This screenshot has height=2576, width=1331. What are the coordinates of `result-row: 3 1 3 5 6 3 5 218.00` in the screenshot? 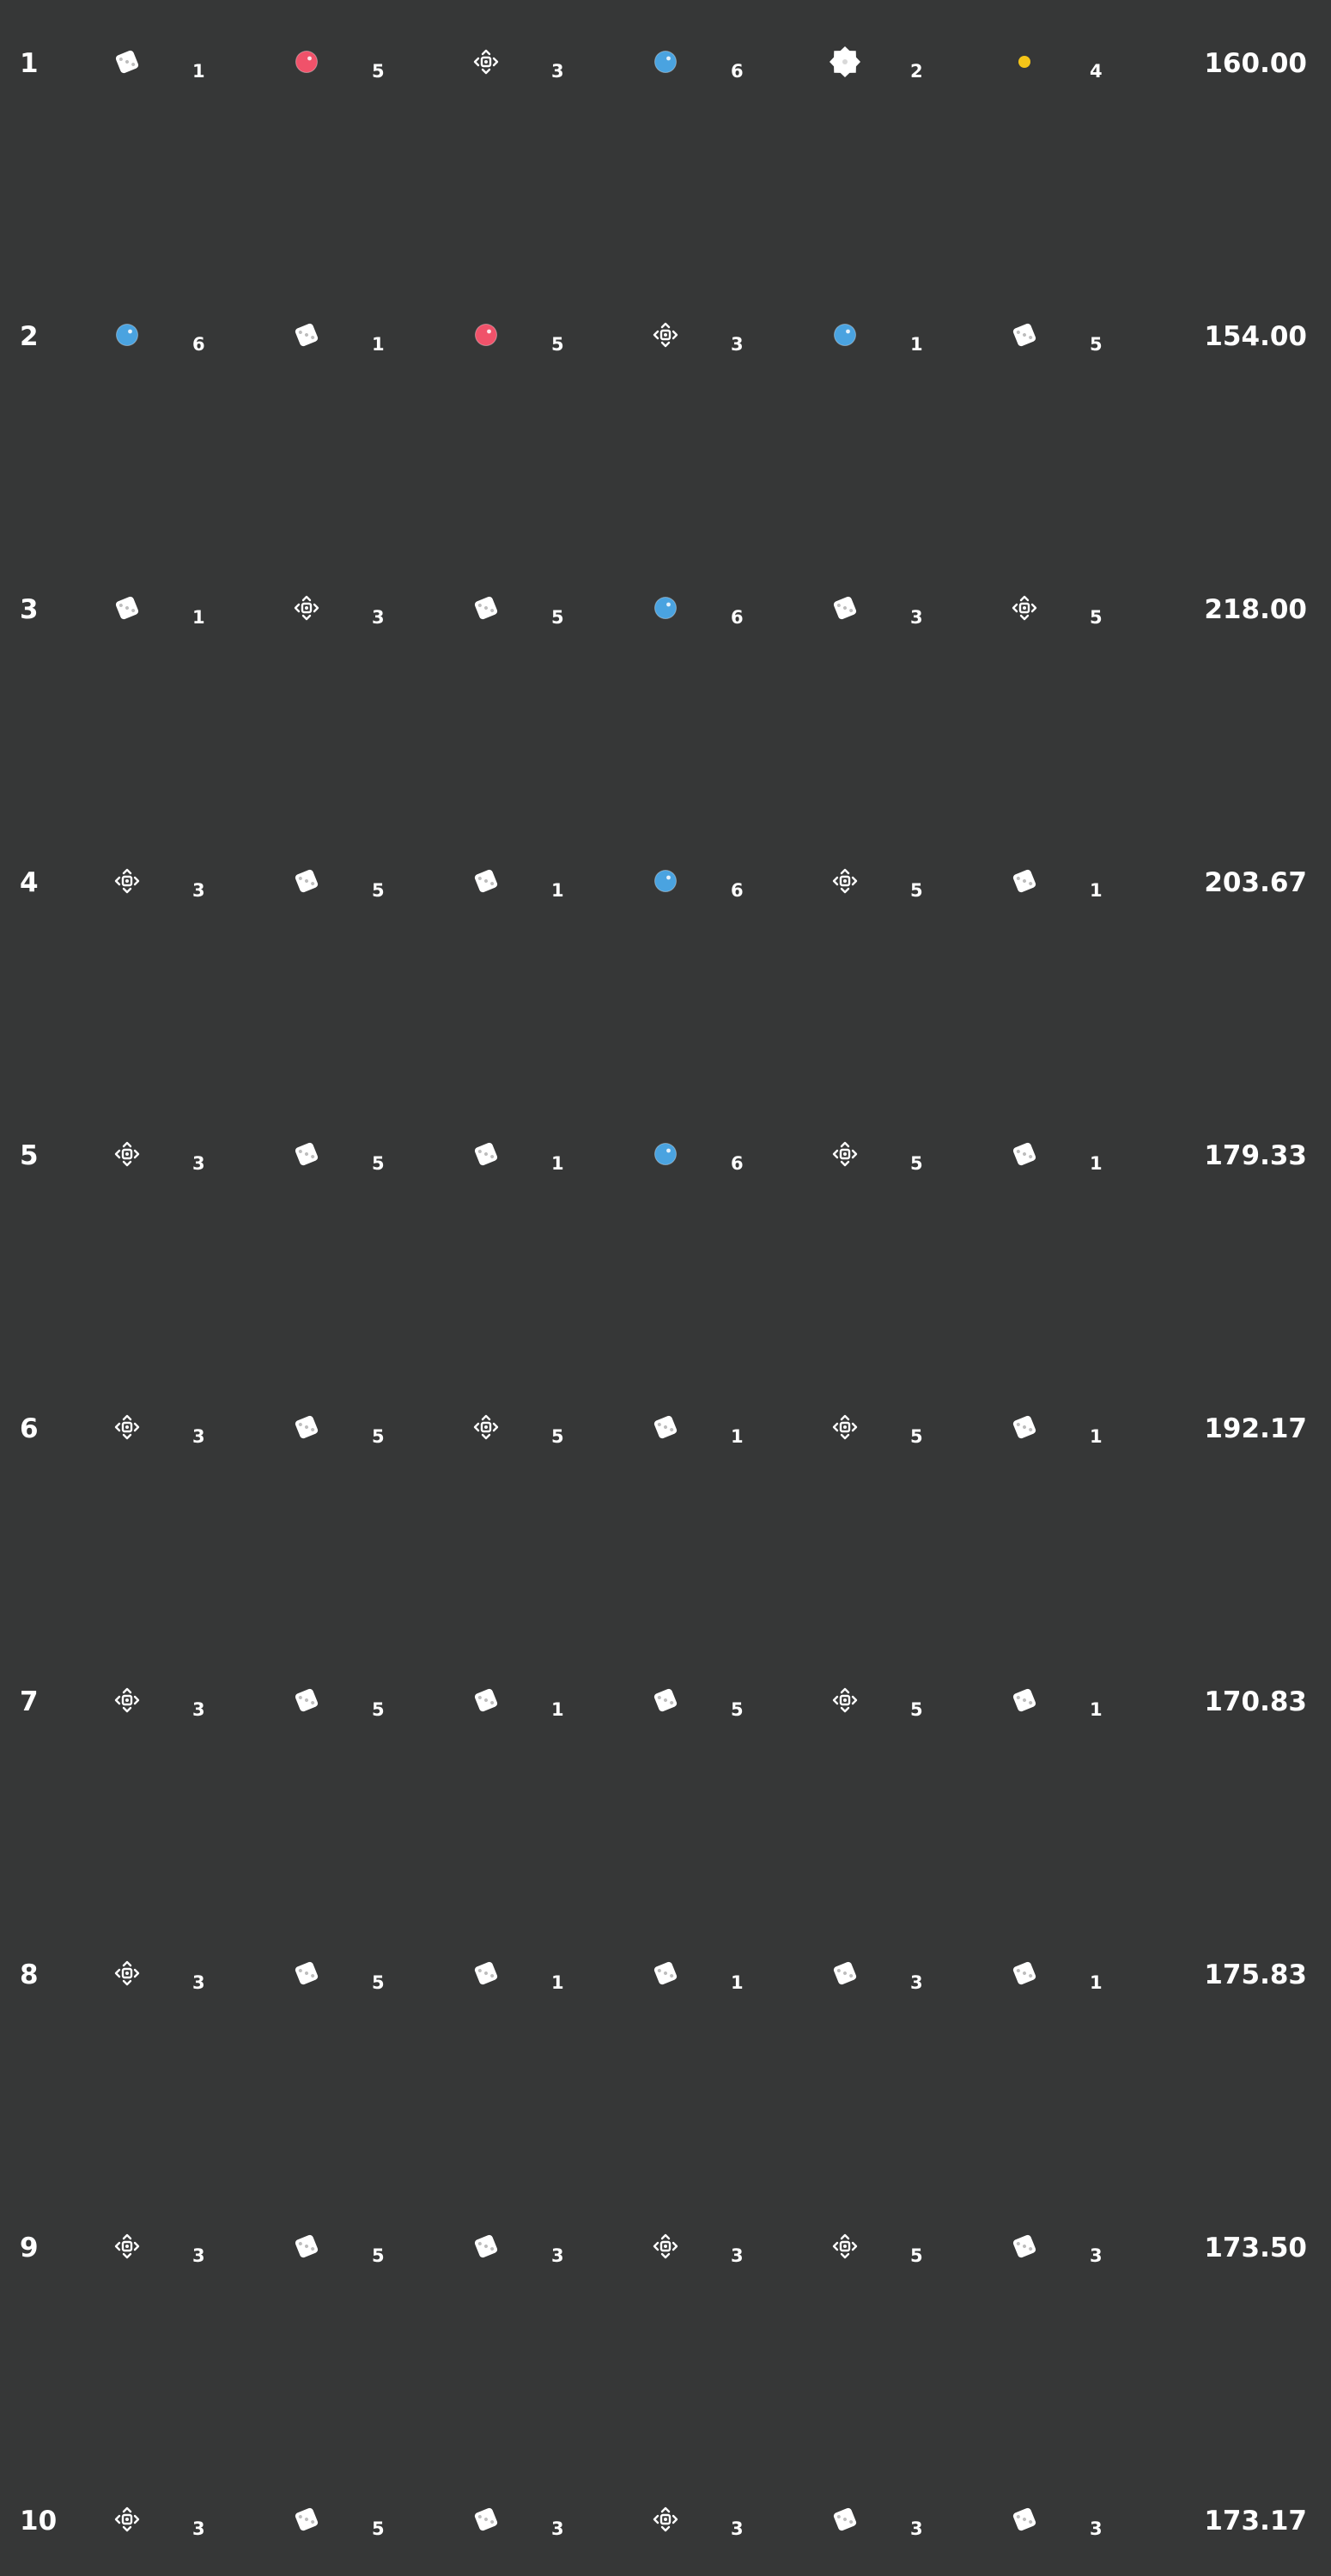 It's located at (665, 587).